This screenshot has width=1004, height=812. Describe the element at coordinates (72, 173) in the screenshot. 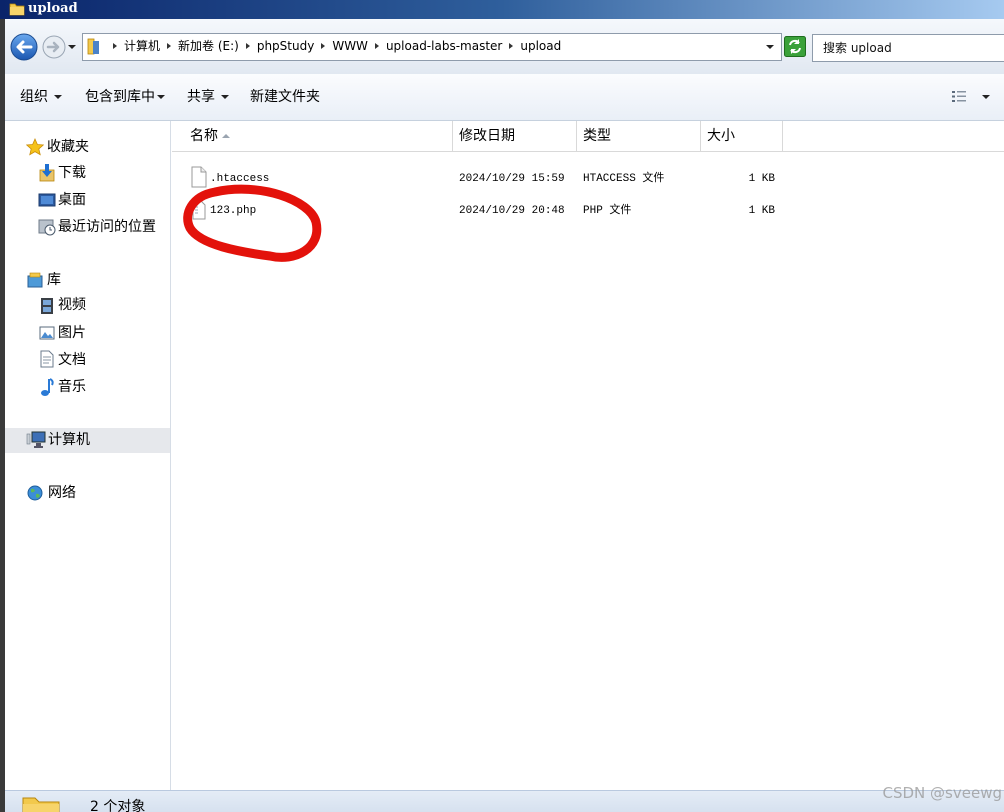

I see `nav-downloads: 下载` at that location.